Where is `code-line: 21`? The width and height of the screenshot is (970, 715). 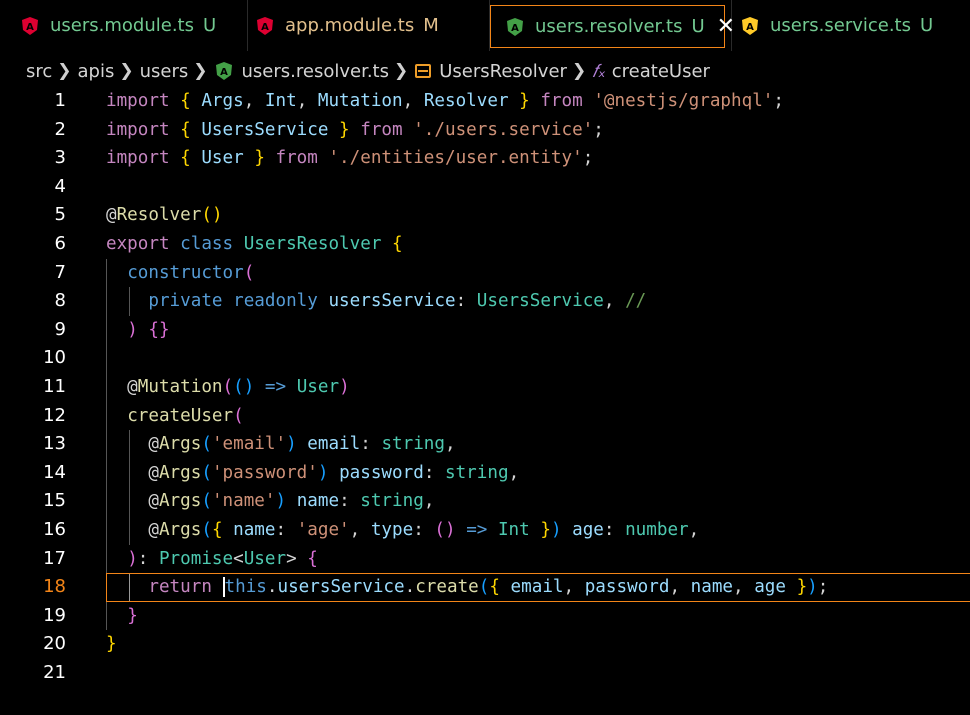 code-line: 21 is located at coordinates (485, 673).